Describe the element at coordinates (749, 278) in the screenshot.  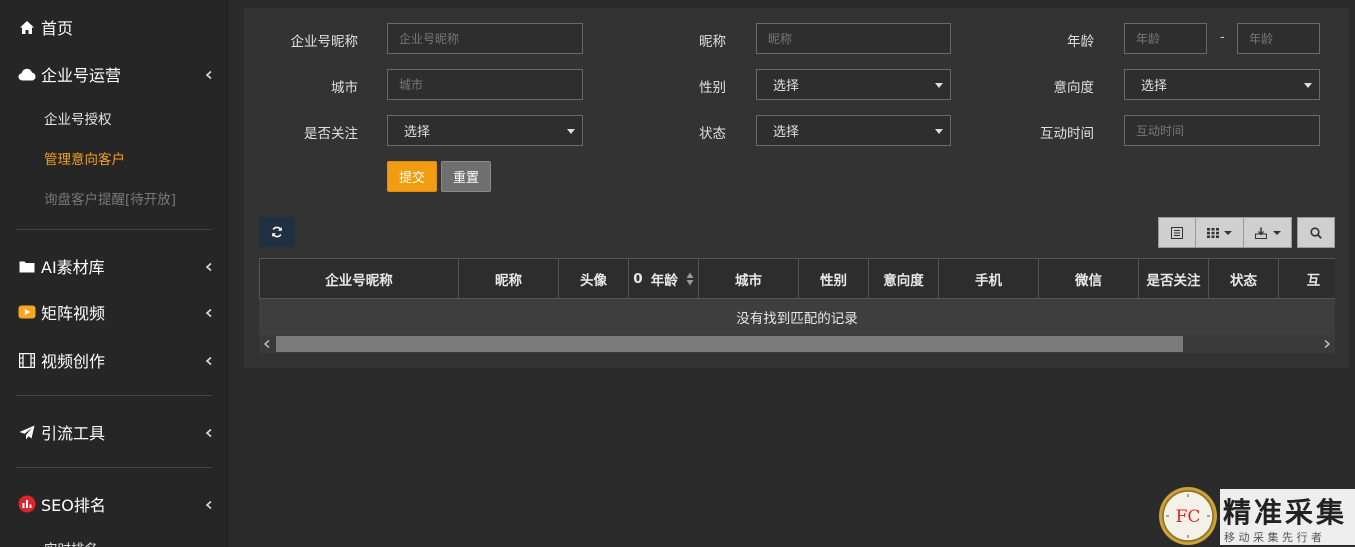
I see `col-city: 城市` at that location.